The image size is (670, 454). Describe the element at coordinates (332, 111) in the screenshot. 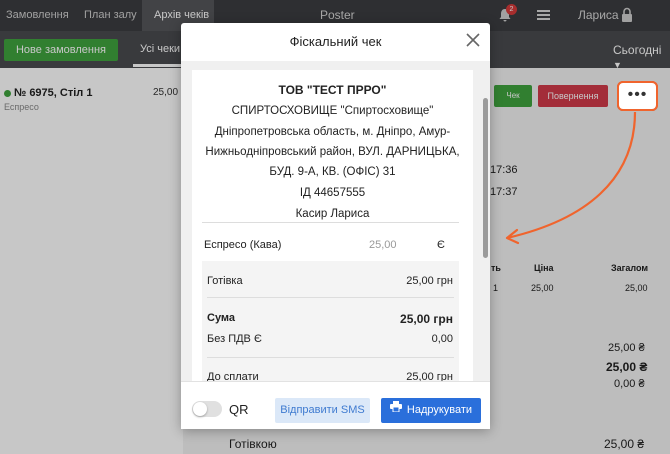

I see `receipt-store: СПИРТОСХОВИЩЕ "Спиртосховище"` at that location.